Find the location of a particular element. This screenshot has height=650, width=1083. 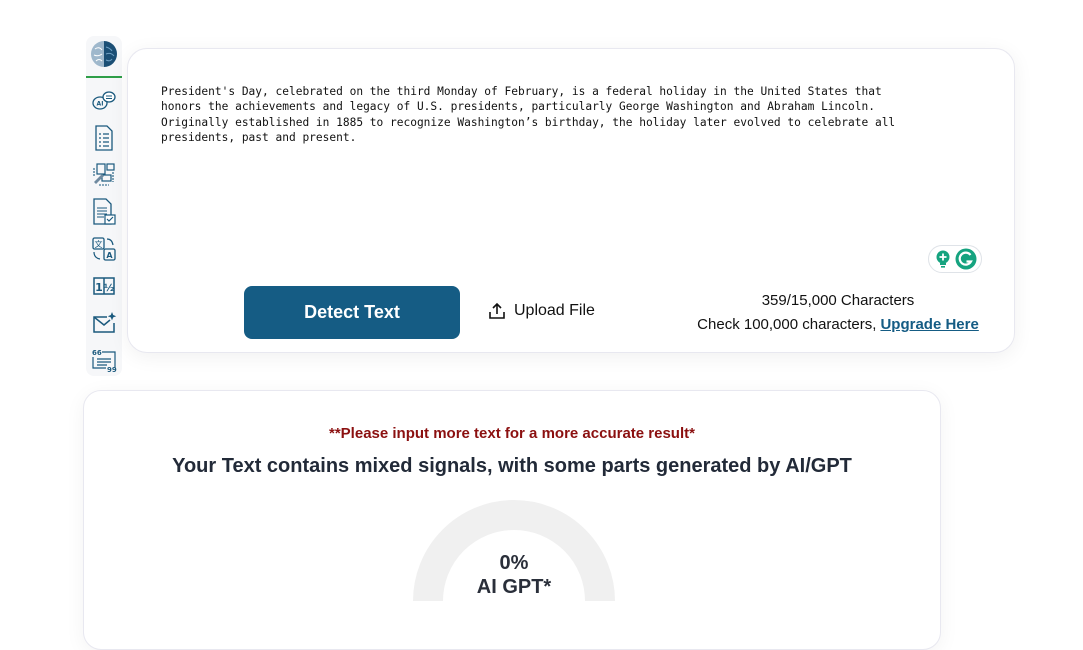

sidebar-item-document-list is located at coordinates (104, 138).